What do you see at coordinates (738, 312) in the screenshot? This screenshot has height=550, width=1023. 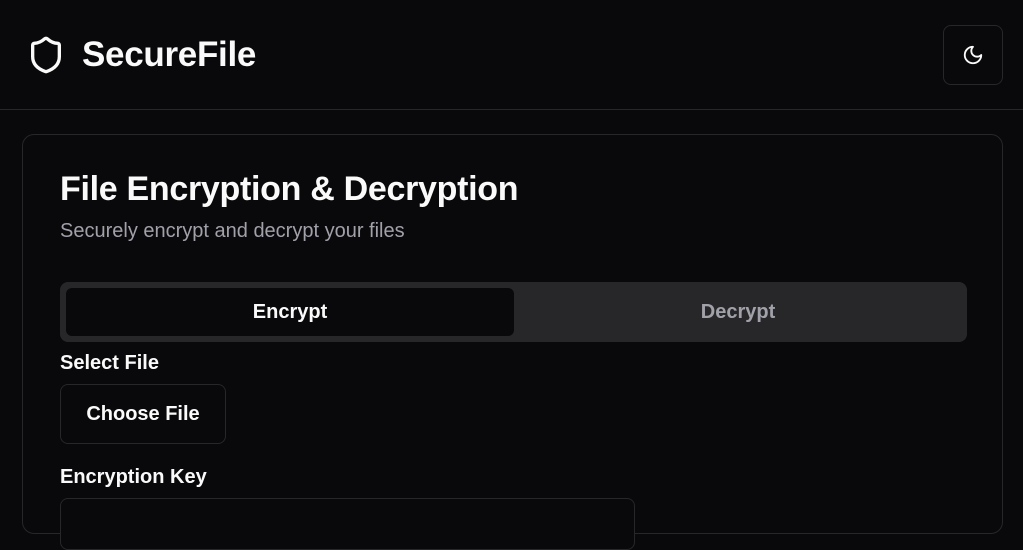 I see `tab-decrypt: Decrypt` at bounding box center [738, 312].